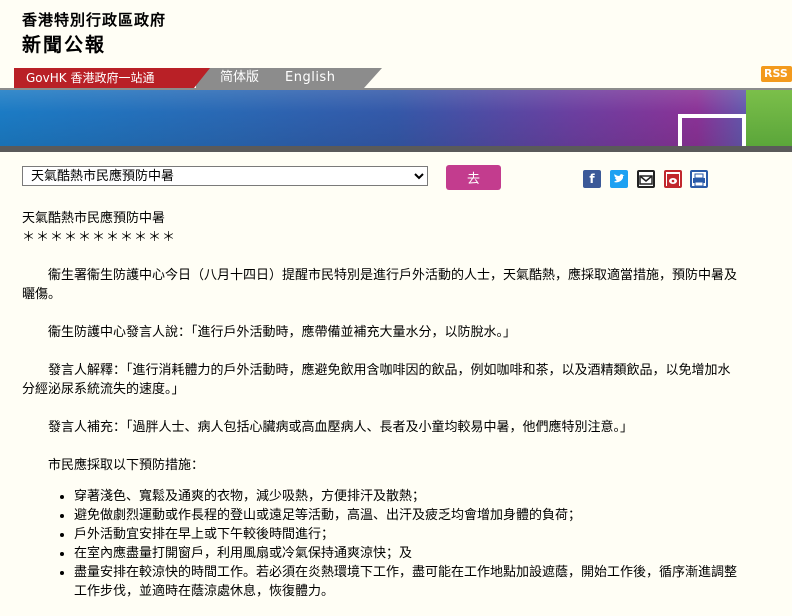  Describe the element at coordinates (673, 179) in the screenshot. I see `weibo-icon` at that location.